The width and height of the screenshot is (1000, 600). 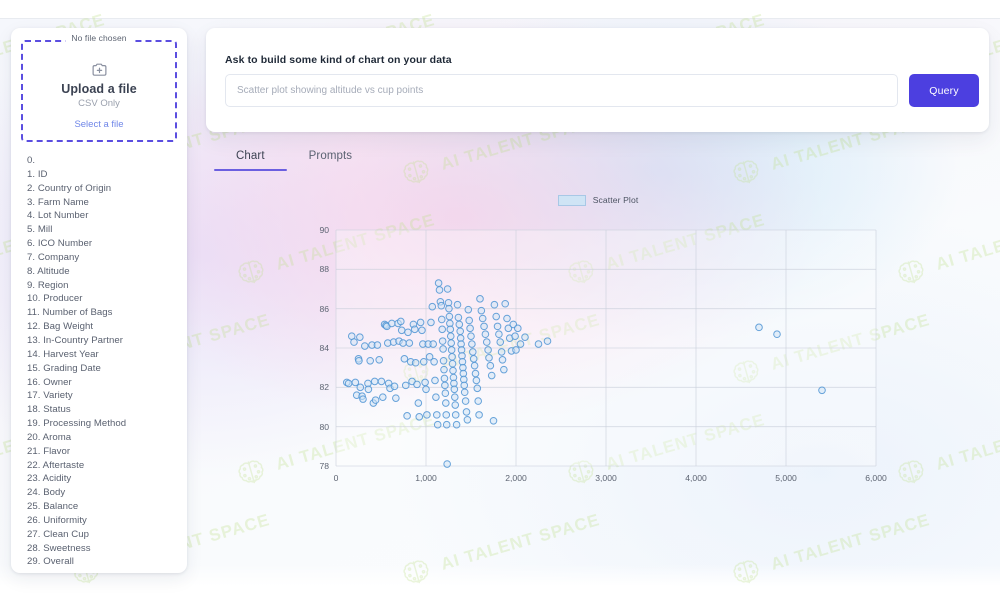 What do you see at coordinates (324, 230) in the screenshot?
I see `y-axis-tick-label: 90` at bounding box center [324, 230].